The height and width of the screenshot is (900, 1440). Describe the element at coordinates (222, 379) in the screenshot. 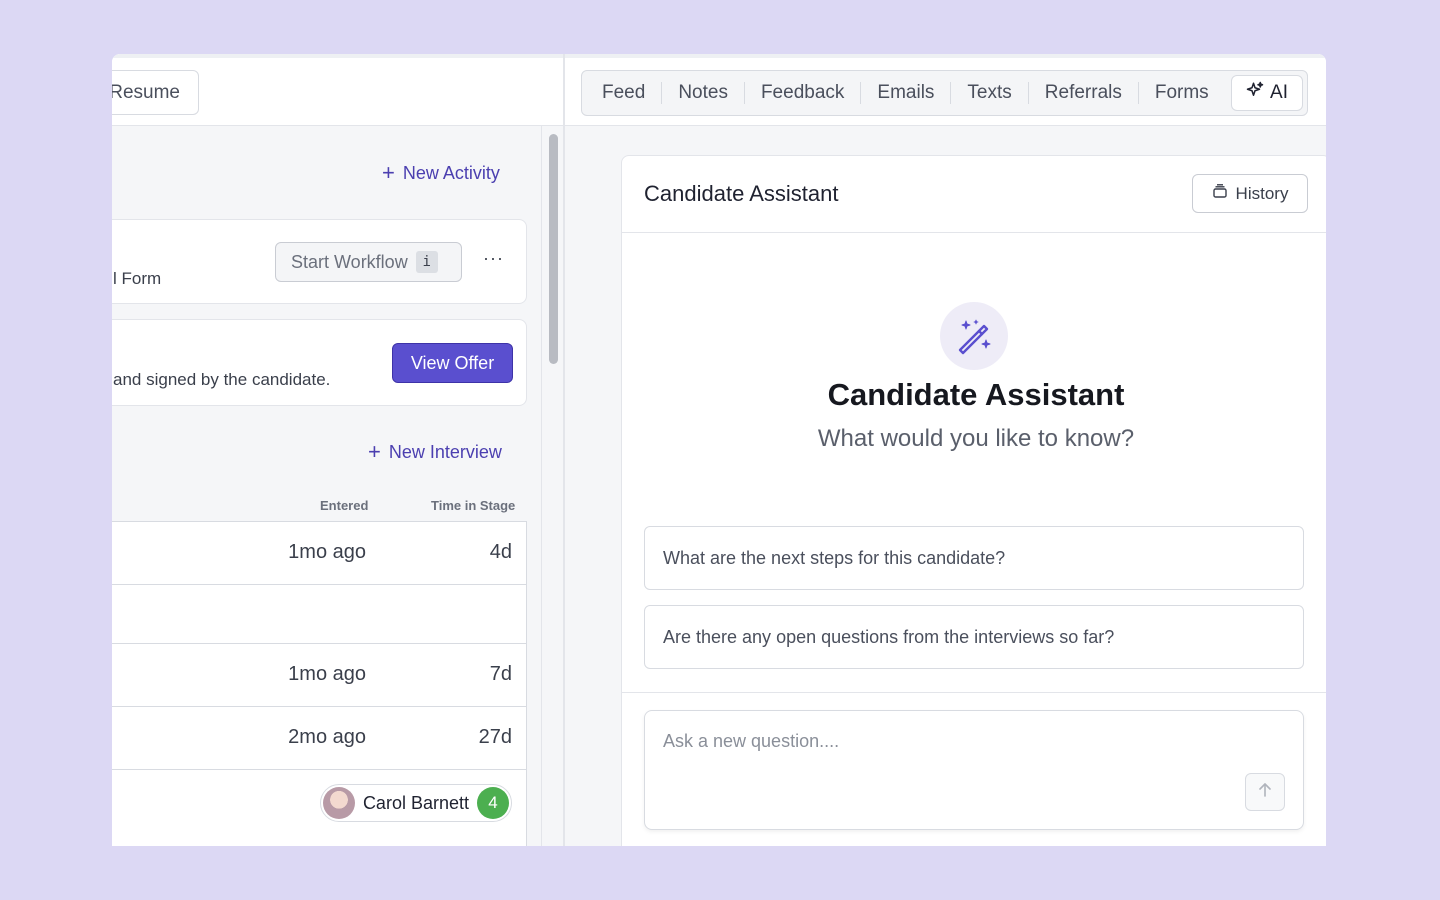

I see `offer-card-text: and signed by the candidate.` at that location.